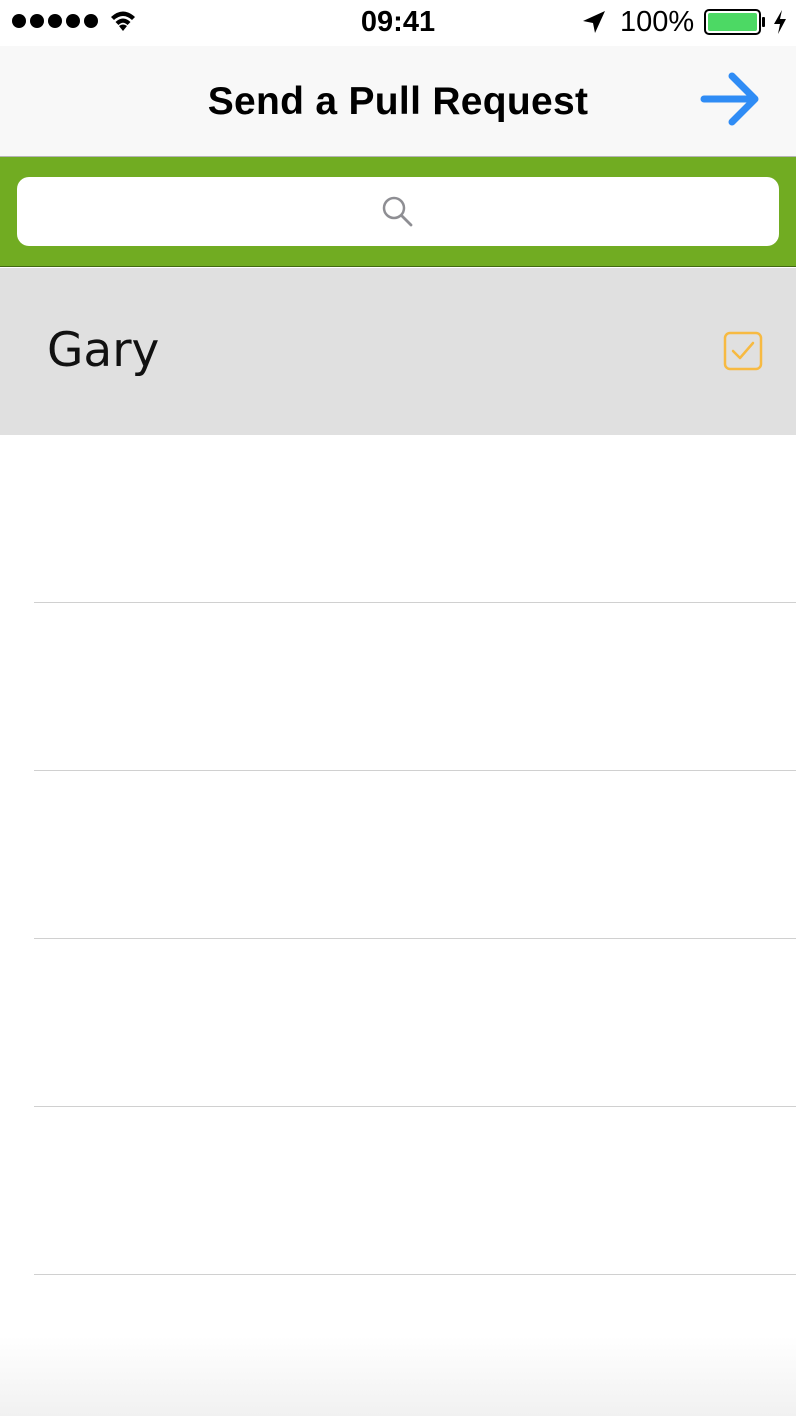  What do you see at coordinates (103, 350) in the screenshot?
I see `contact-name: Gary` at bounding box center [103, 350].